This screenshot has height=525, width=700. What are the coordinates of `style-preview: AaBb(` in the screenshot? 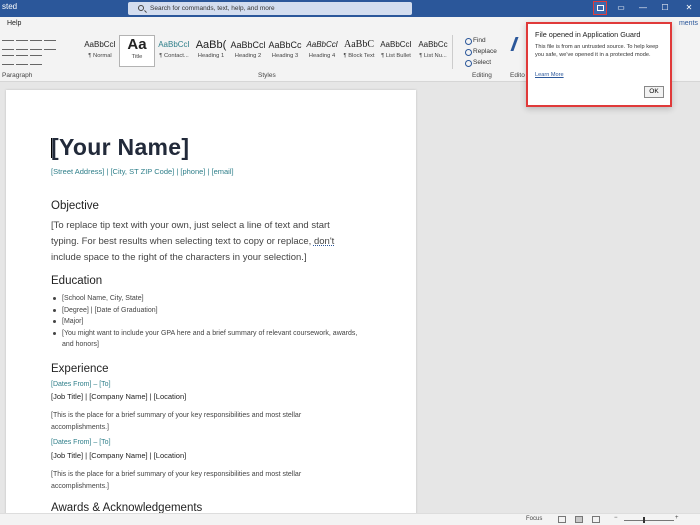 It's located at (211, 45).